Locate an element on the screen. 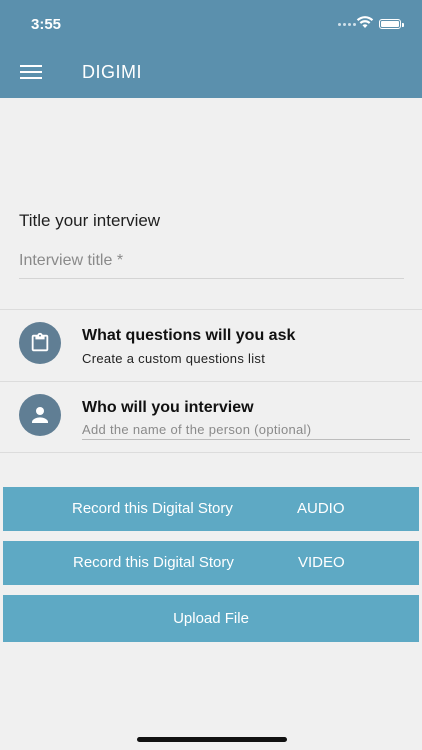 Image resolution: width=422 pixels, height=750 pixels. app-title: DIGIMI is located at coordinates (112, 72).